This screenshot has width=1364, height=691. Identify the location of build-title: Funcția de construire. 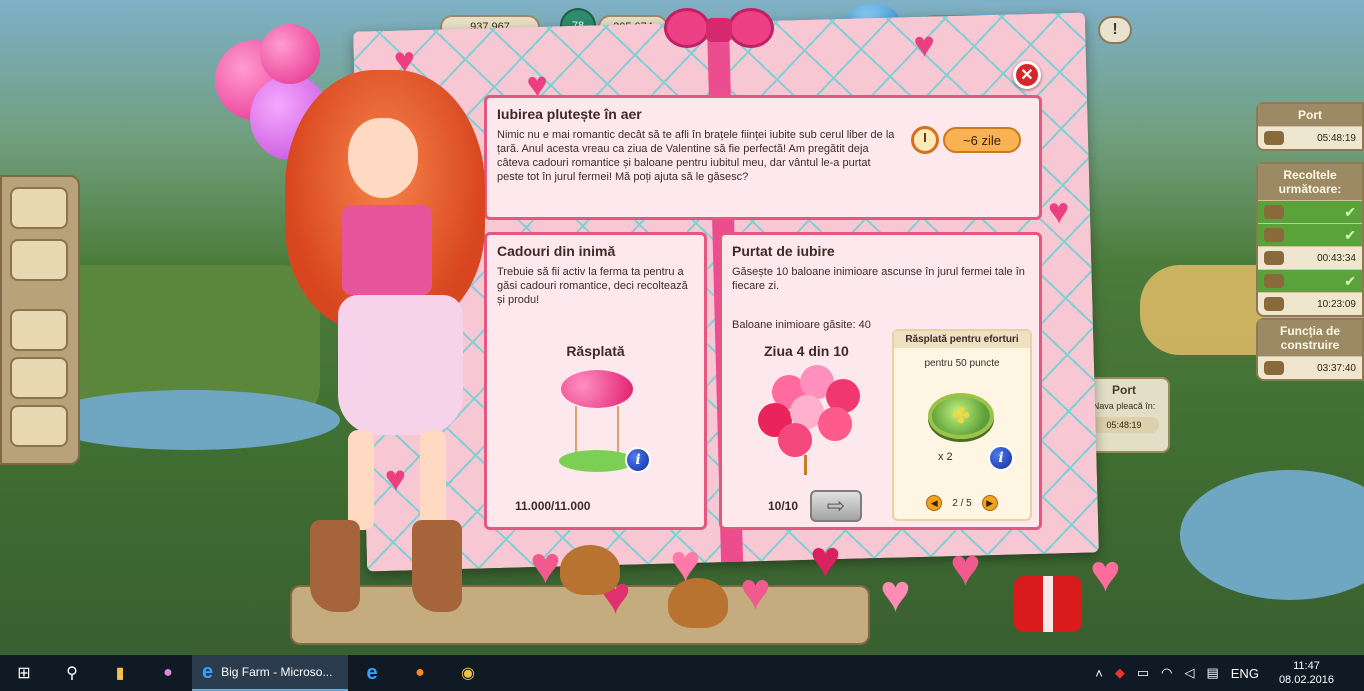
(1310, 338).